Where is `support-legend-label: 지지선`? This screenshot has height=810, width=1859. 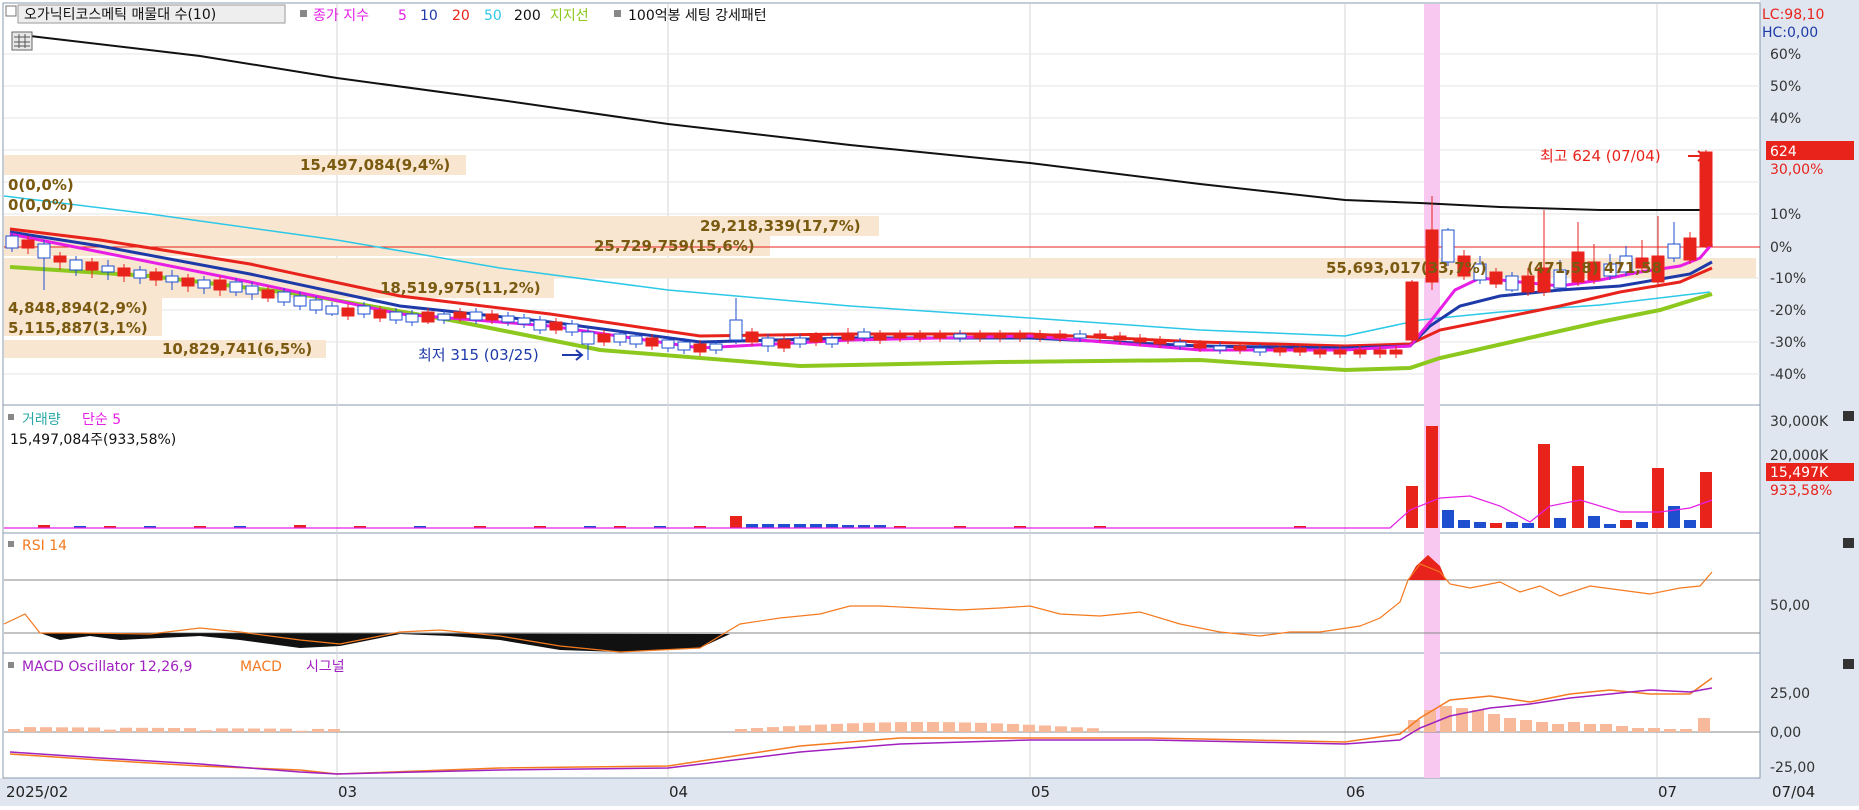 support-legend-label: 지지선 is located at coordinates (569, 16).